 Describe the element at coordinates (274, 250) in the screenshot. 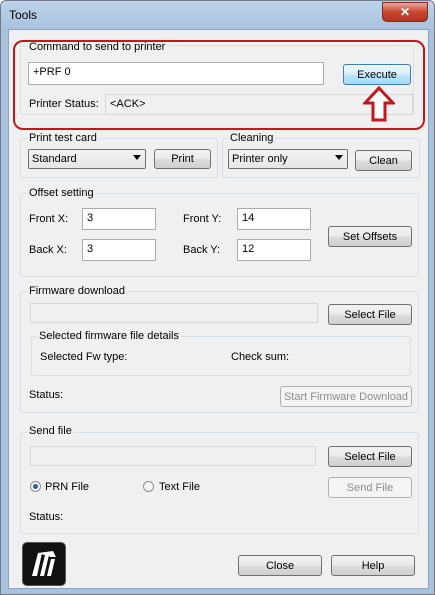

I see `back-y-input: 12` at that location.